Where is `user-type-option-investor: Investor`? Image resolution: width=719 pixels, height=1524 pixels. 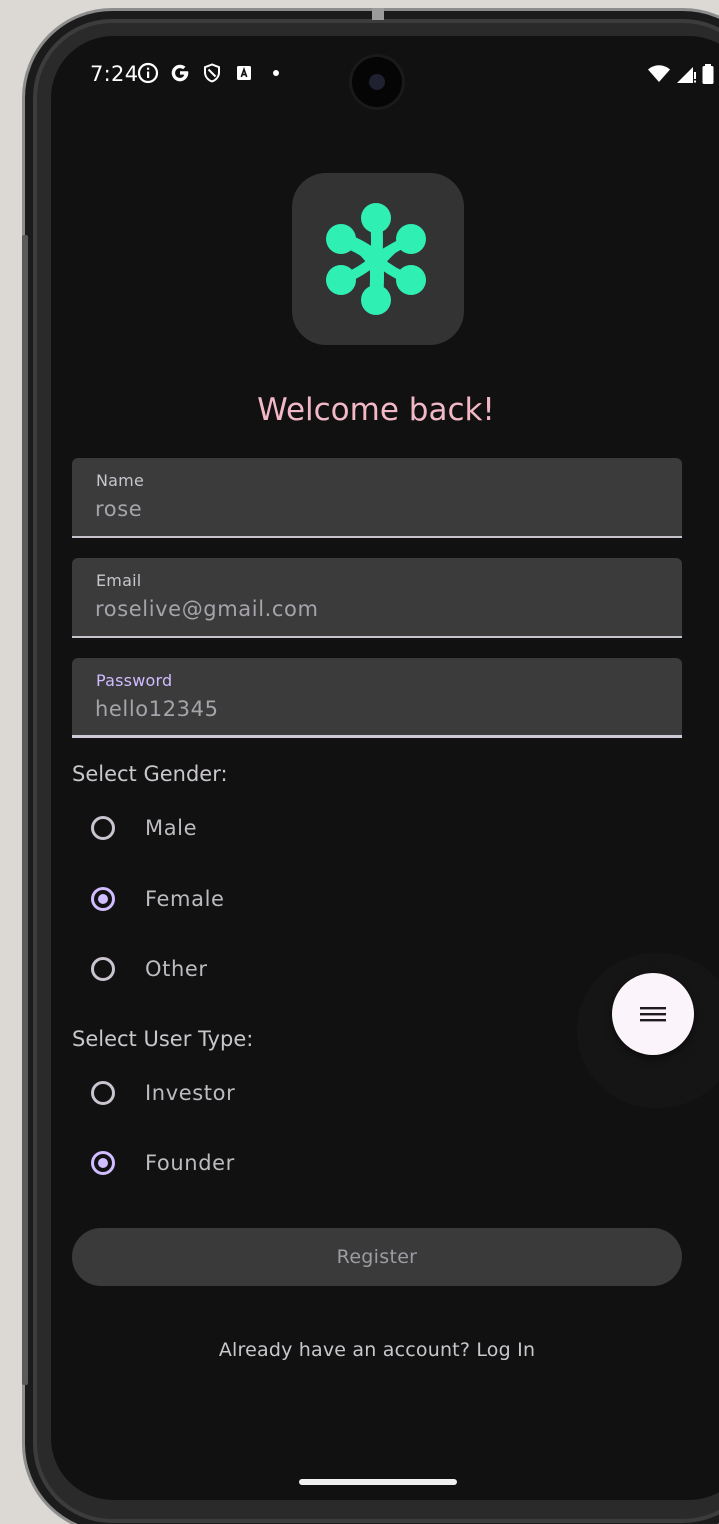
user-type-option-investor: Investor is located at coordinates (163, 1093).